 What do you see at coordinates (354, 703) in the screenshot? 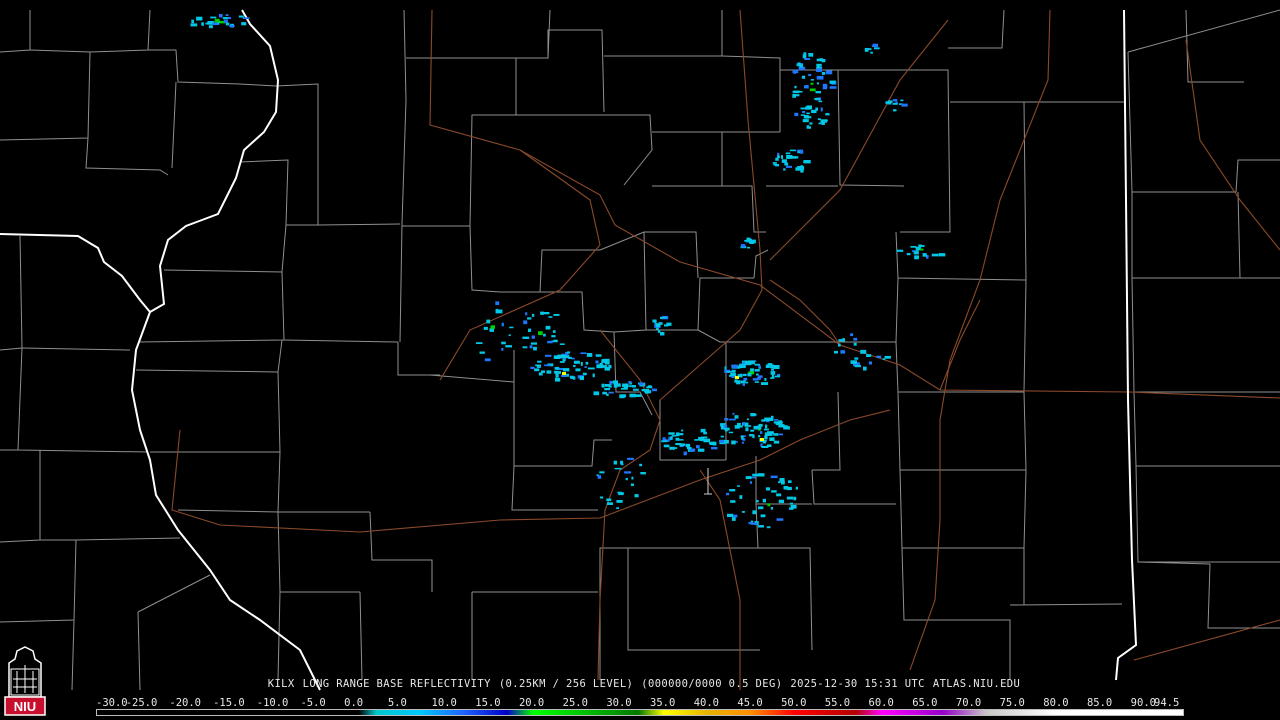
I see `colorbar-tick-label: 0.0` at bounding box center [354, 703].